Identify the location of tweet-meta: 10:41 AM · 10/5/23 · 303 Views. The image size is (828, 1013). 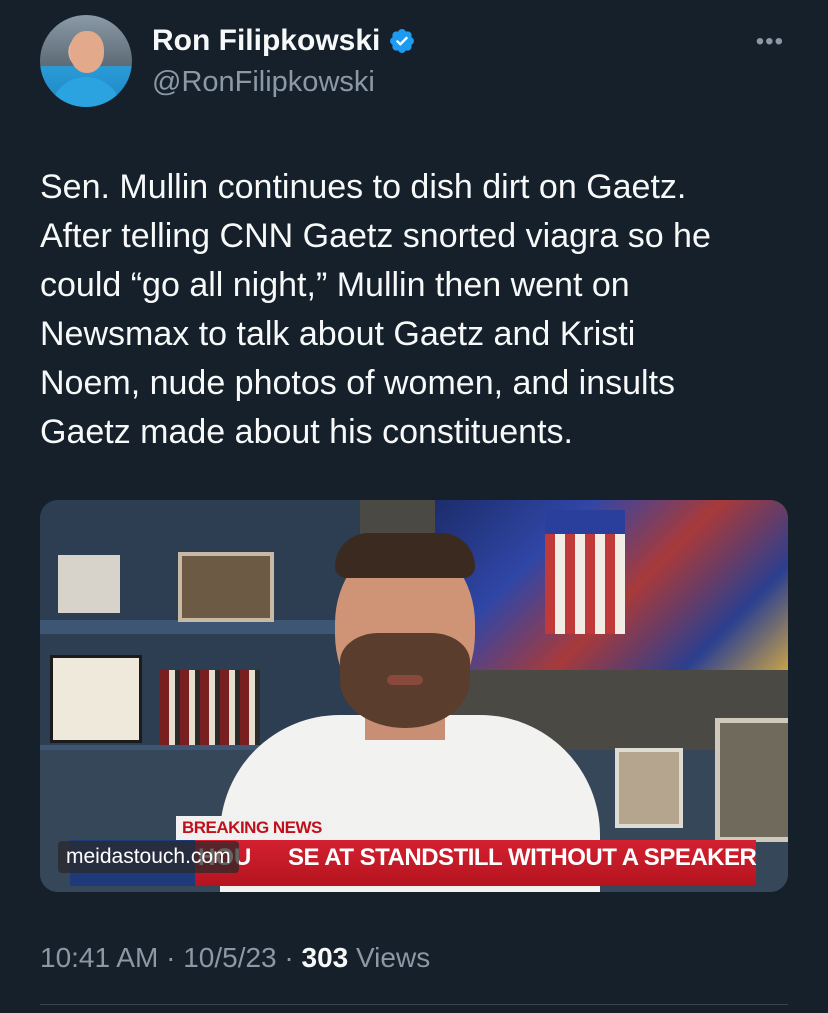
(235, 958).